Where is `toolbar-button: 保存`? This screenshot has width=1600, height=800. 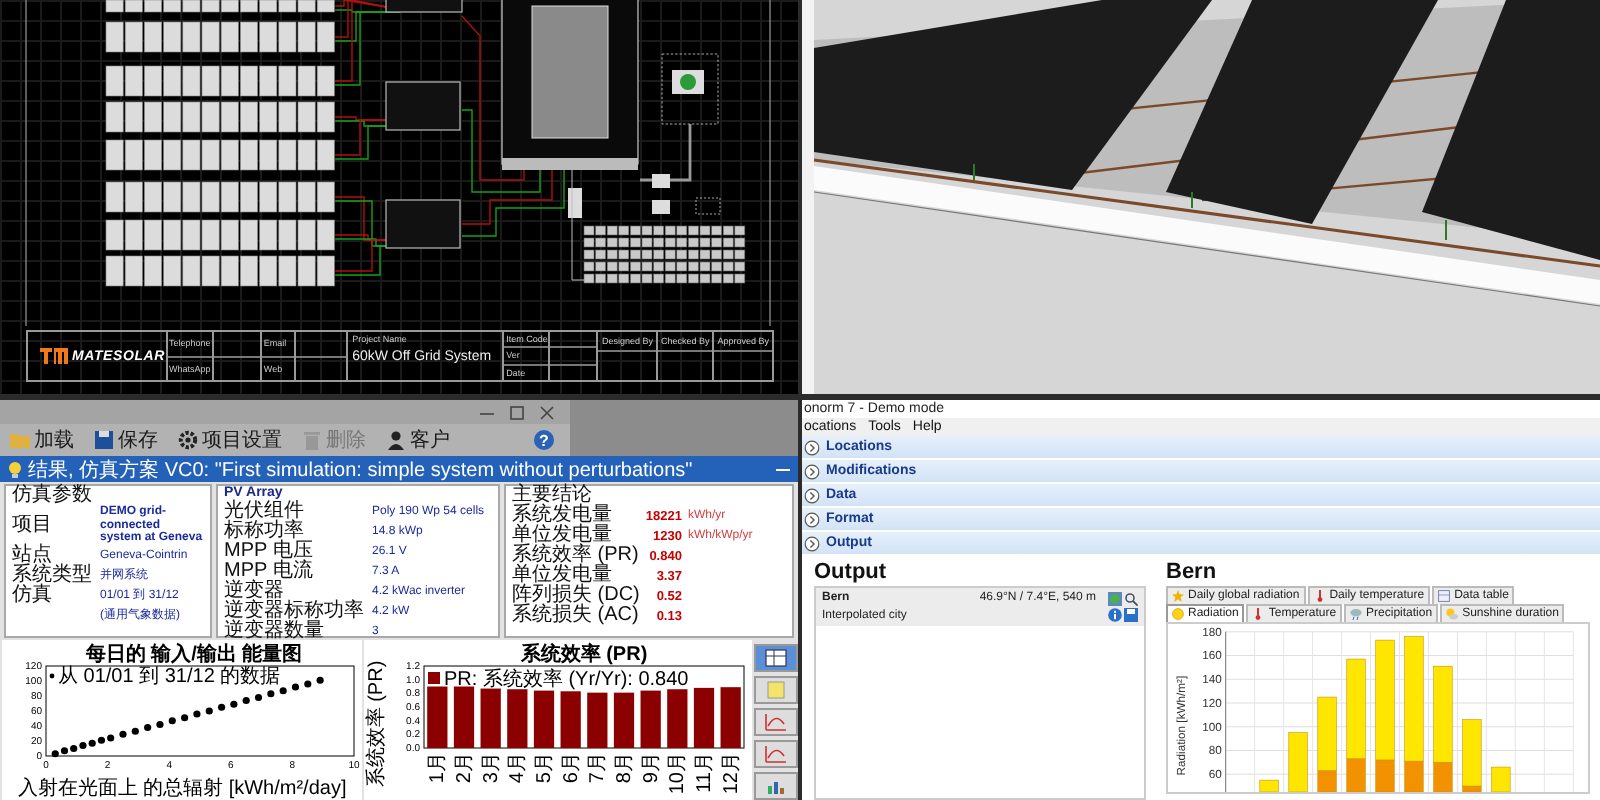 toolbar-button: 保存 is located at coordinates (126, 440).